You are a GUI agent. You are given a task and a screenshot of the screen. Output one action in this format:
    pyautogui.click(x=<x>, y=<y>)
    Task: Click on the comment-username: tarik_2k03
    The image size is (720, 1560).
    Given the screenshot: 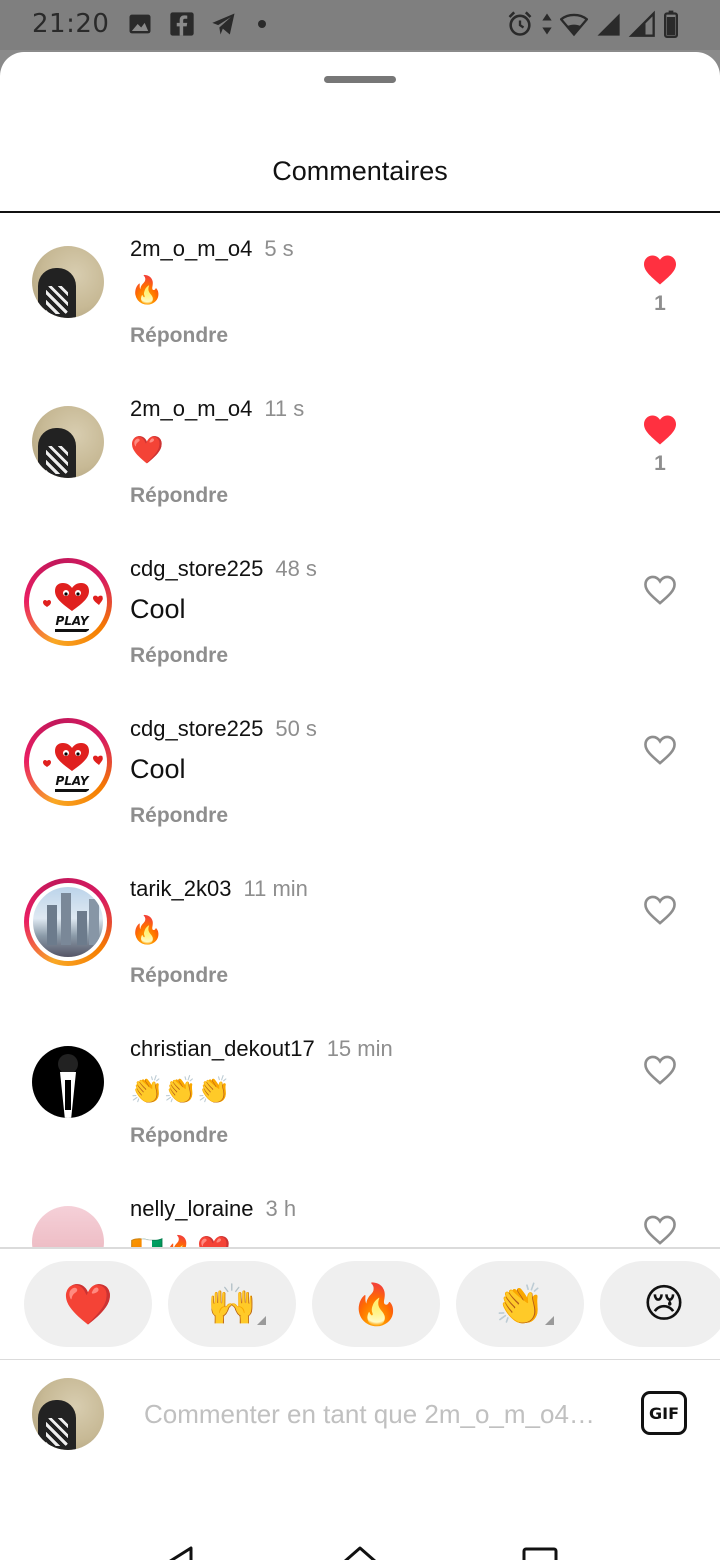 What is the action you would take?
    pyautogui.click(x=181, y=888)
    